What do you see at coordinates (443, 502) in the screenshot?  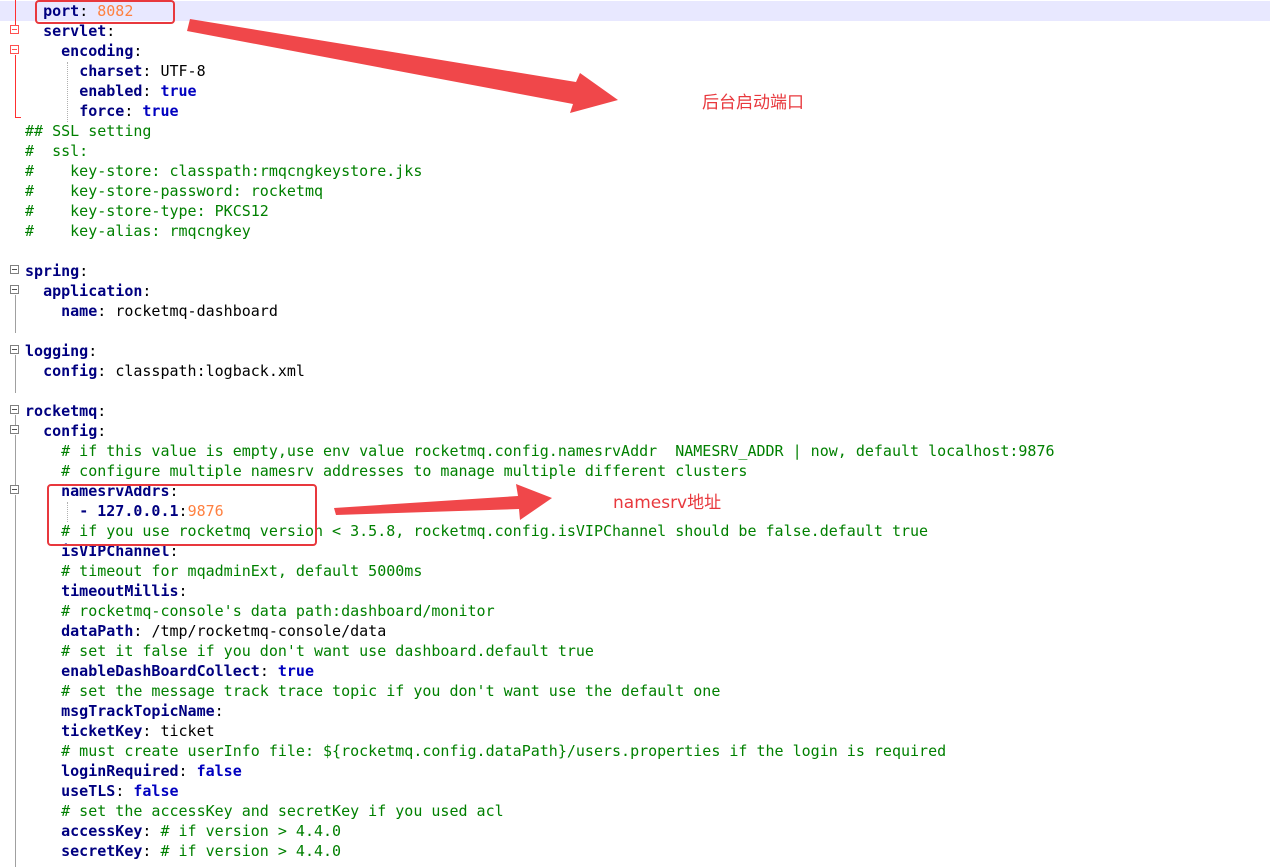 I see `namesrv-arrow-icon` at bounding box center [443, 502].